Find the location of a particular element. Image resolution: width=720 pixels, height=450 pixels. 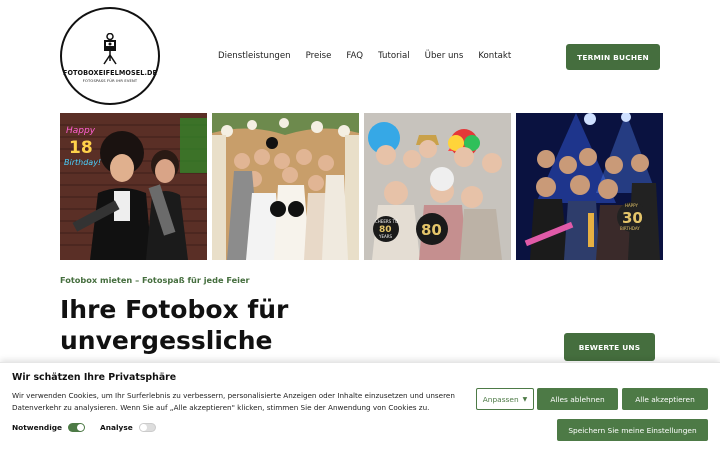

toggle-label-analytics: Analyse is located at coordinates (116, 427).